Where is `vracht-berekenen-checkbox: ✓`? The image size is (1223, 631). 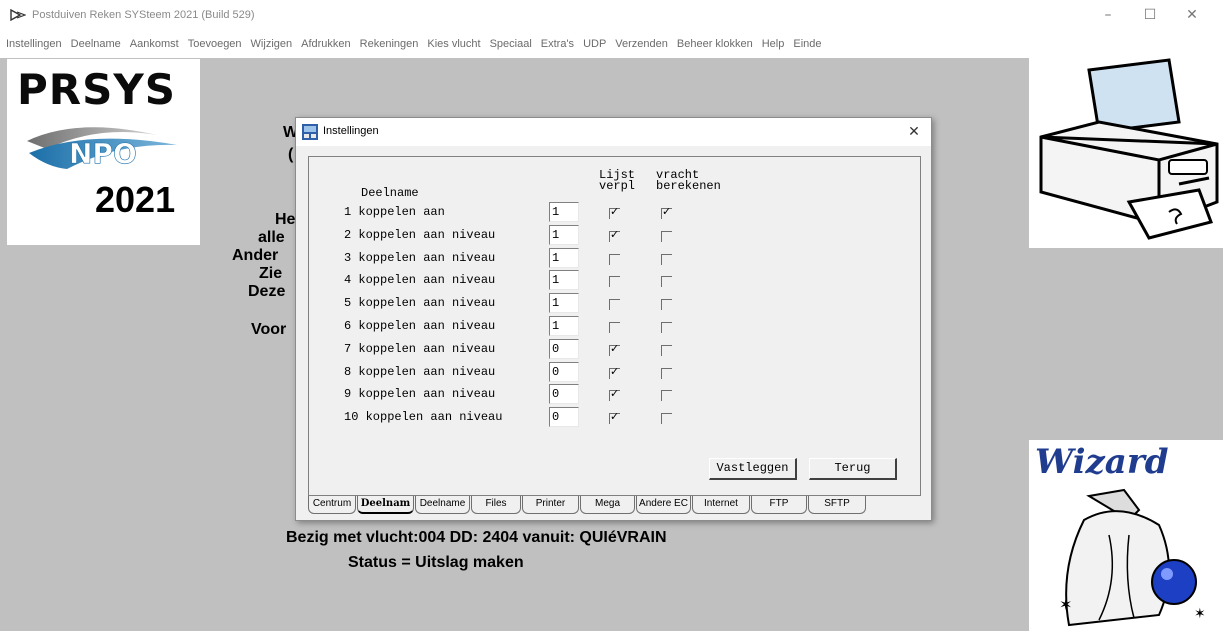 vracht-berekenen-checkbox: ✓ is located at coordinates (666, 212).